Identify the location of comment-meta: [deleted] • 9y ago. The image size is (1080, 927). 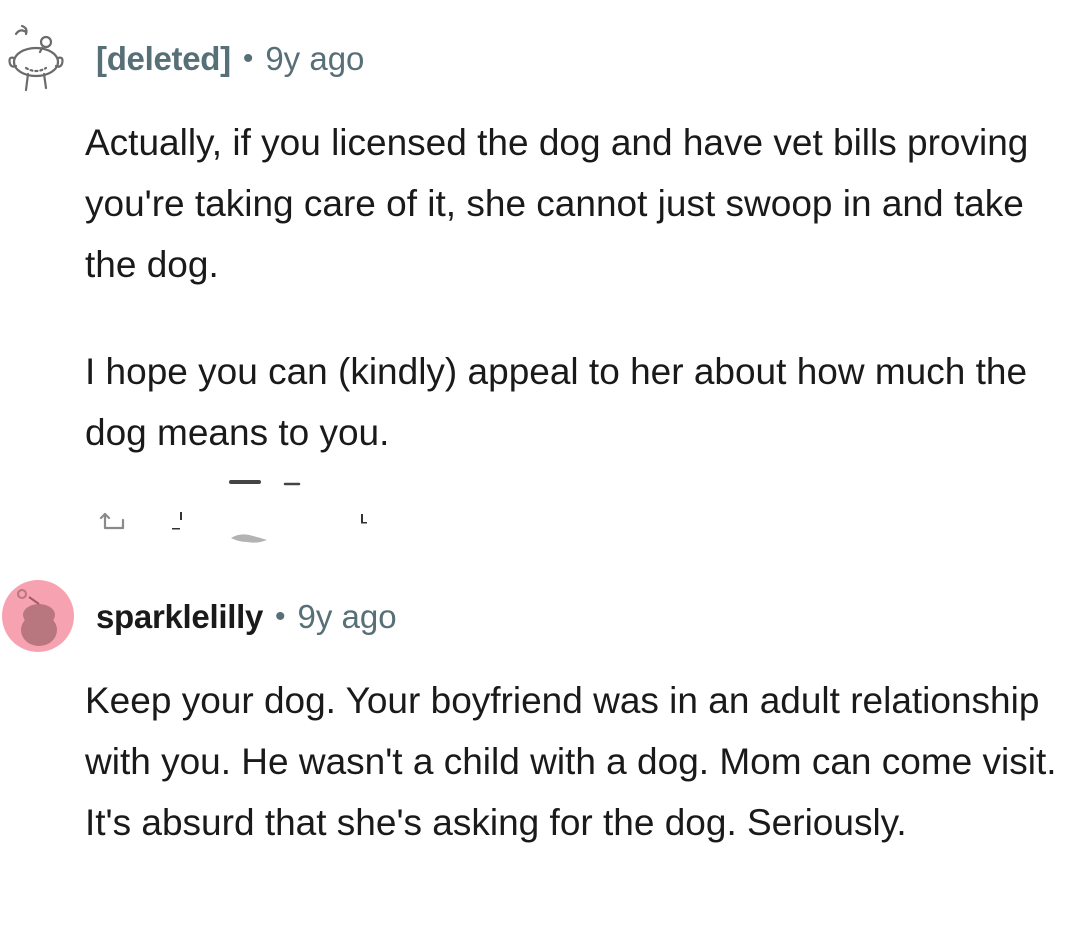
(230, 59).